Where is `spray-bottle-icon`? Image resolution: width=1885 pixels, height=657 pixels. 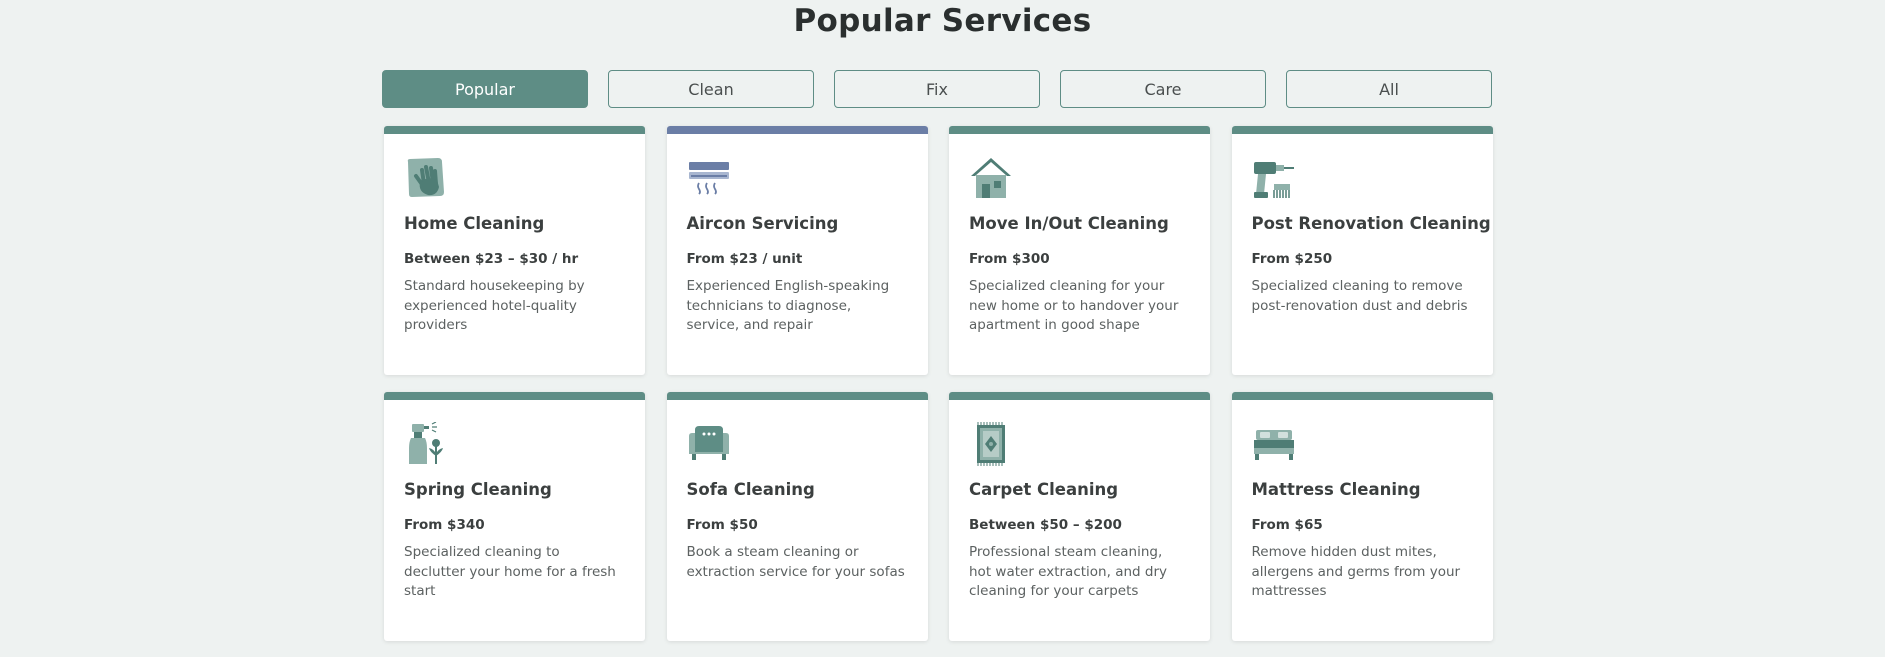 spray-bottle-icon is located at coordinates (426, 443).